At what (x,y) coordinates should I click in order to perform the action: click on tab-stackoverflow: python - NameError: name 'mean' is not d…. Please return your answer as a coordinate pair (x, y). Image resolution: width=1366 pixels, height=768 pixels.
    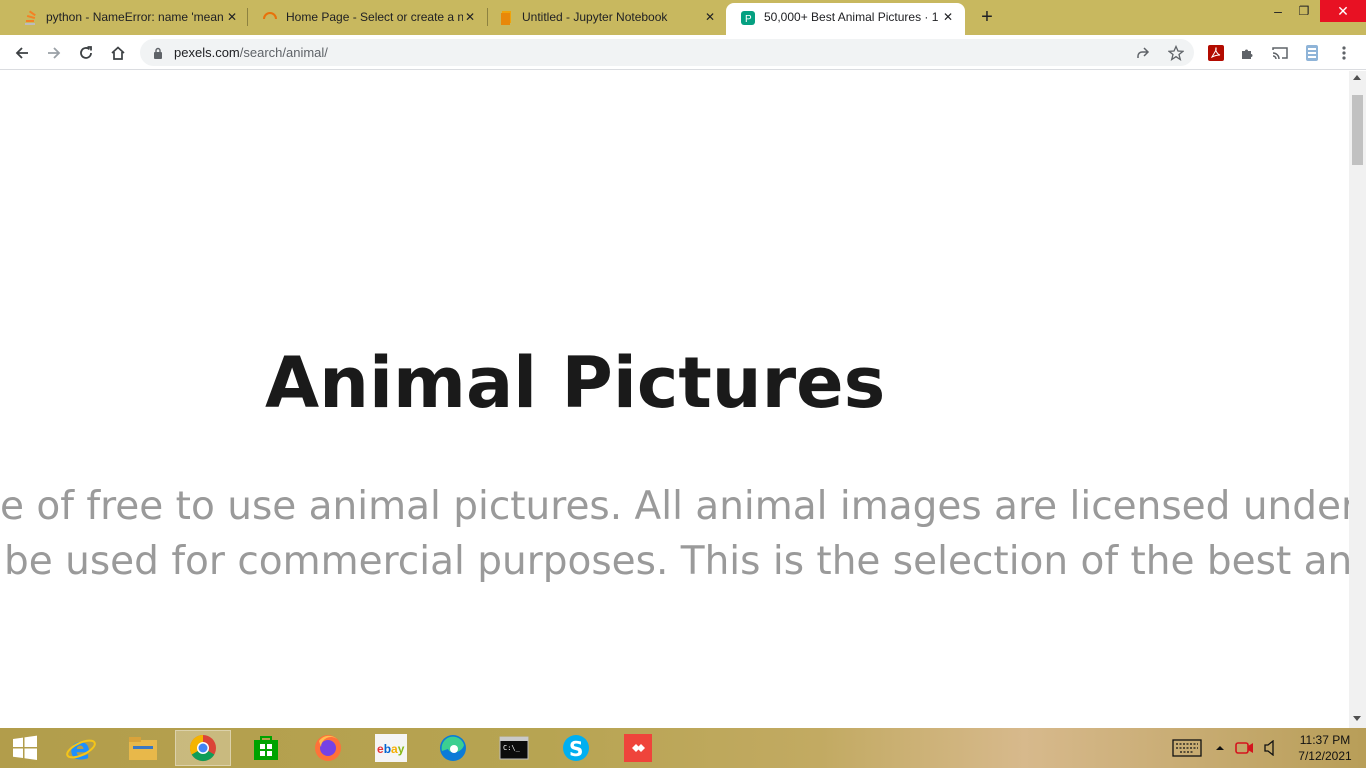
    Looking at the image, I should click on (127, 17).